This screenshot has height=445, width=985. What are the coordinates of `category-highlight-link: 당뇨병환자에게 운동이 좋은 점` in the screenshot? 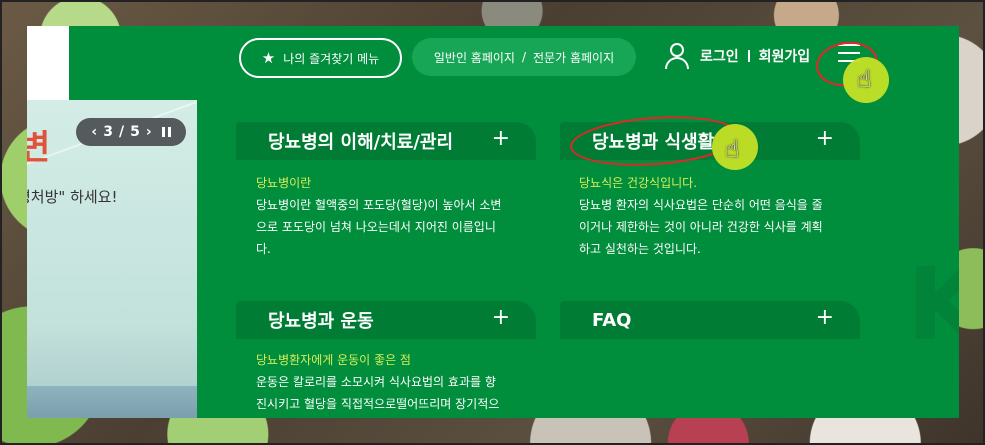 It's located at (391, 360).